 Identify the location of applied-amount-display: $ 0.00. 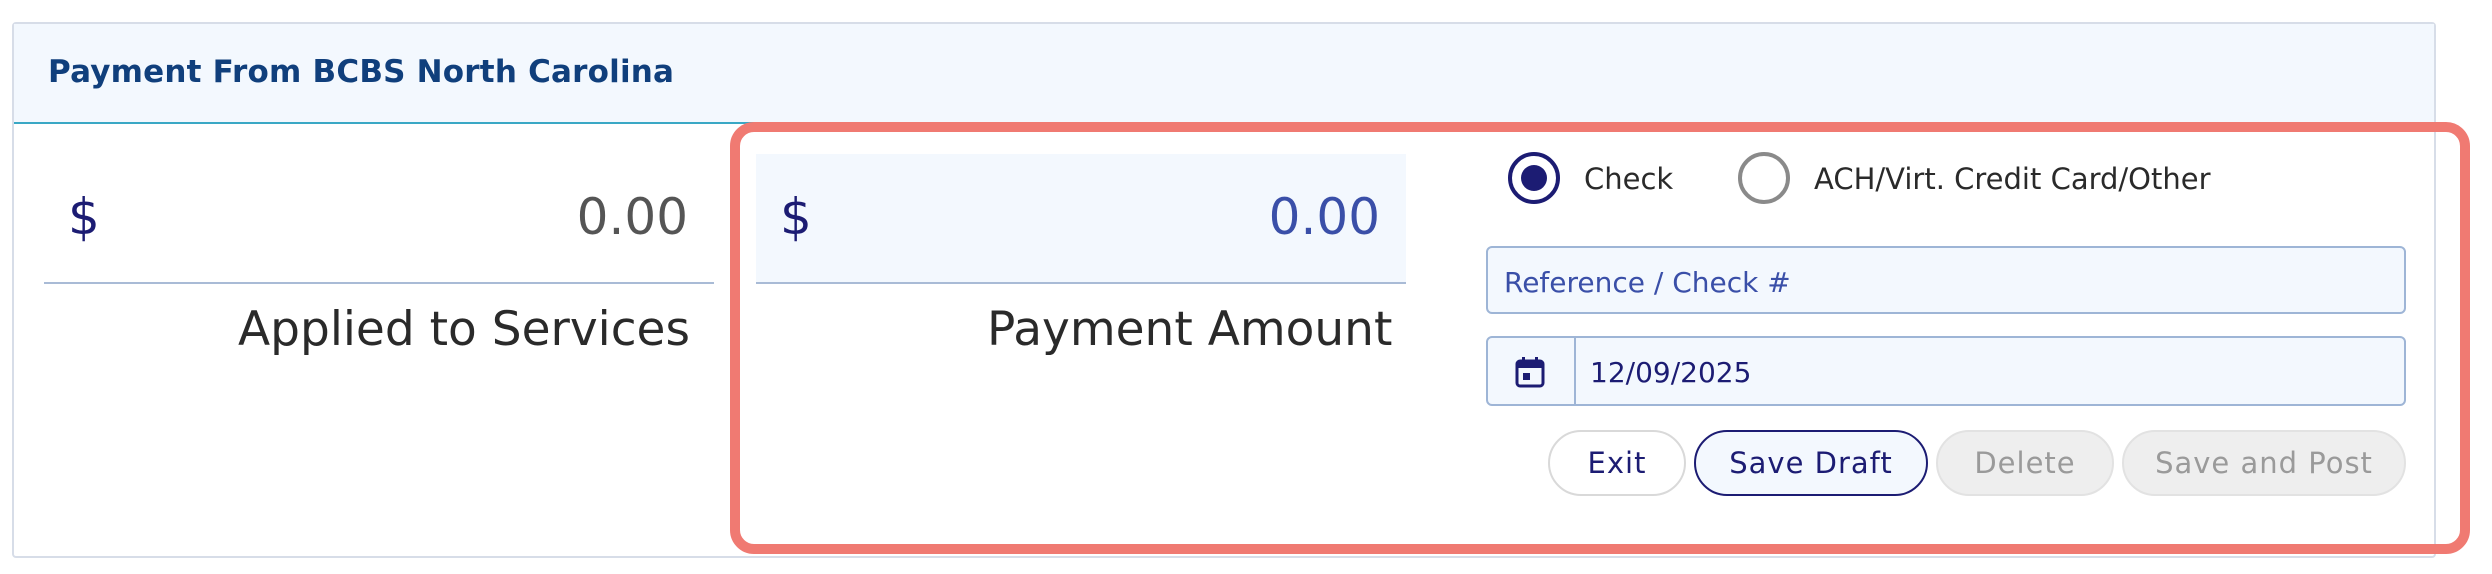
(379, 219).